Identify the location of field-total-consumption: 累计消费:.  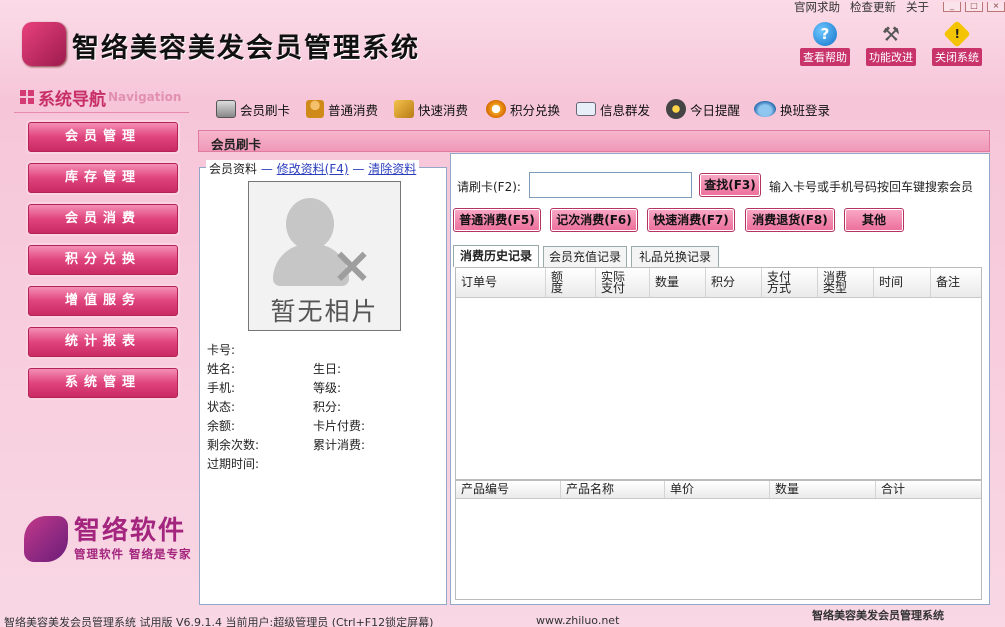
(339, 445).